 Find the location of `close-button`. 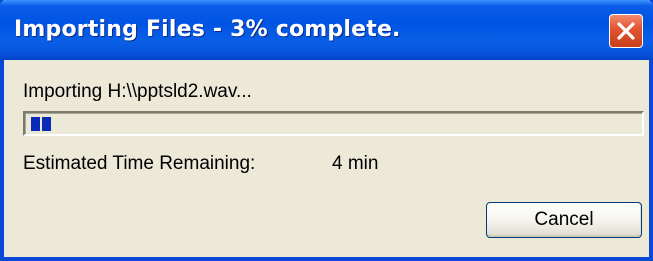

close-button is located at coordinates (626, 31).